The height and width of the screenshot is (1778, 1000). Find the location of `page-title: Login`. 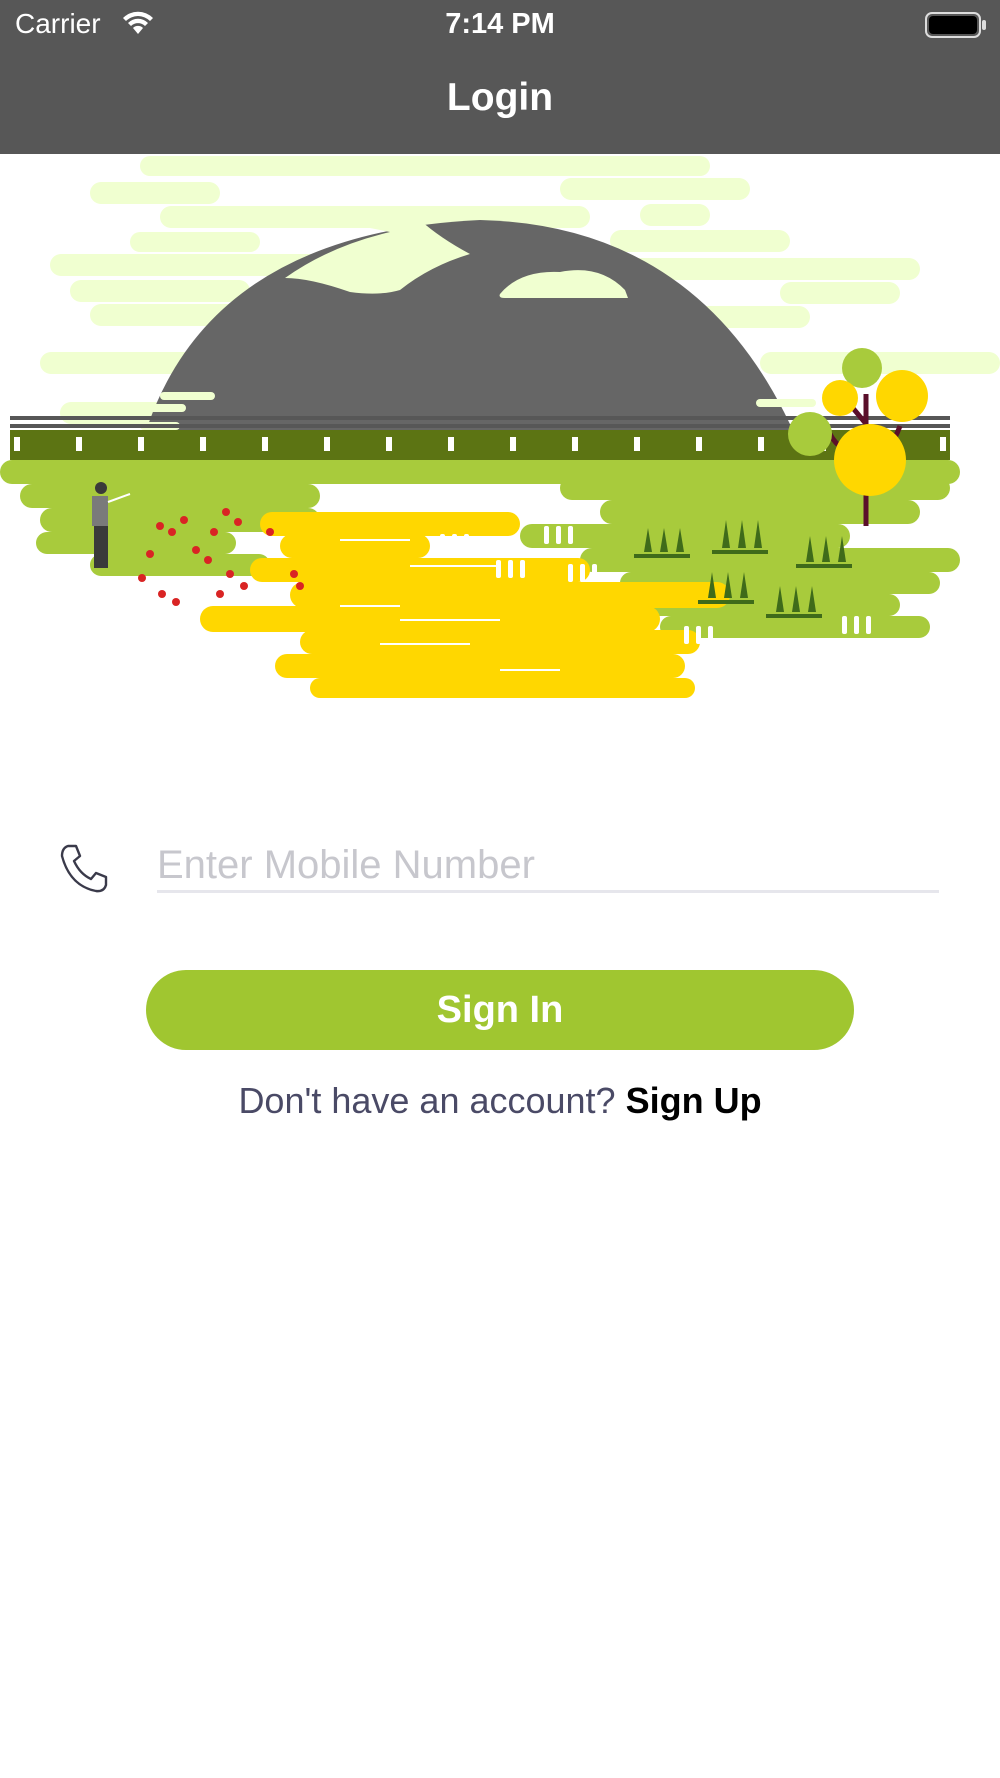

page-title: Login is located at coordinates (500, 97).